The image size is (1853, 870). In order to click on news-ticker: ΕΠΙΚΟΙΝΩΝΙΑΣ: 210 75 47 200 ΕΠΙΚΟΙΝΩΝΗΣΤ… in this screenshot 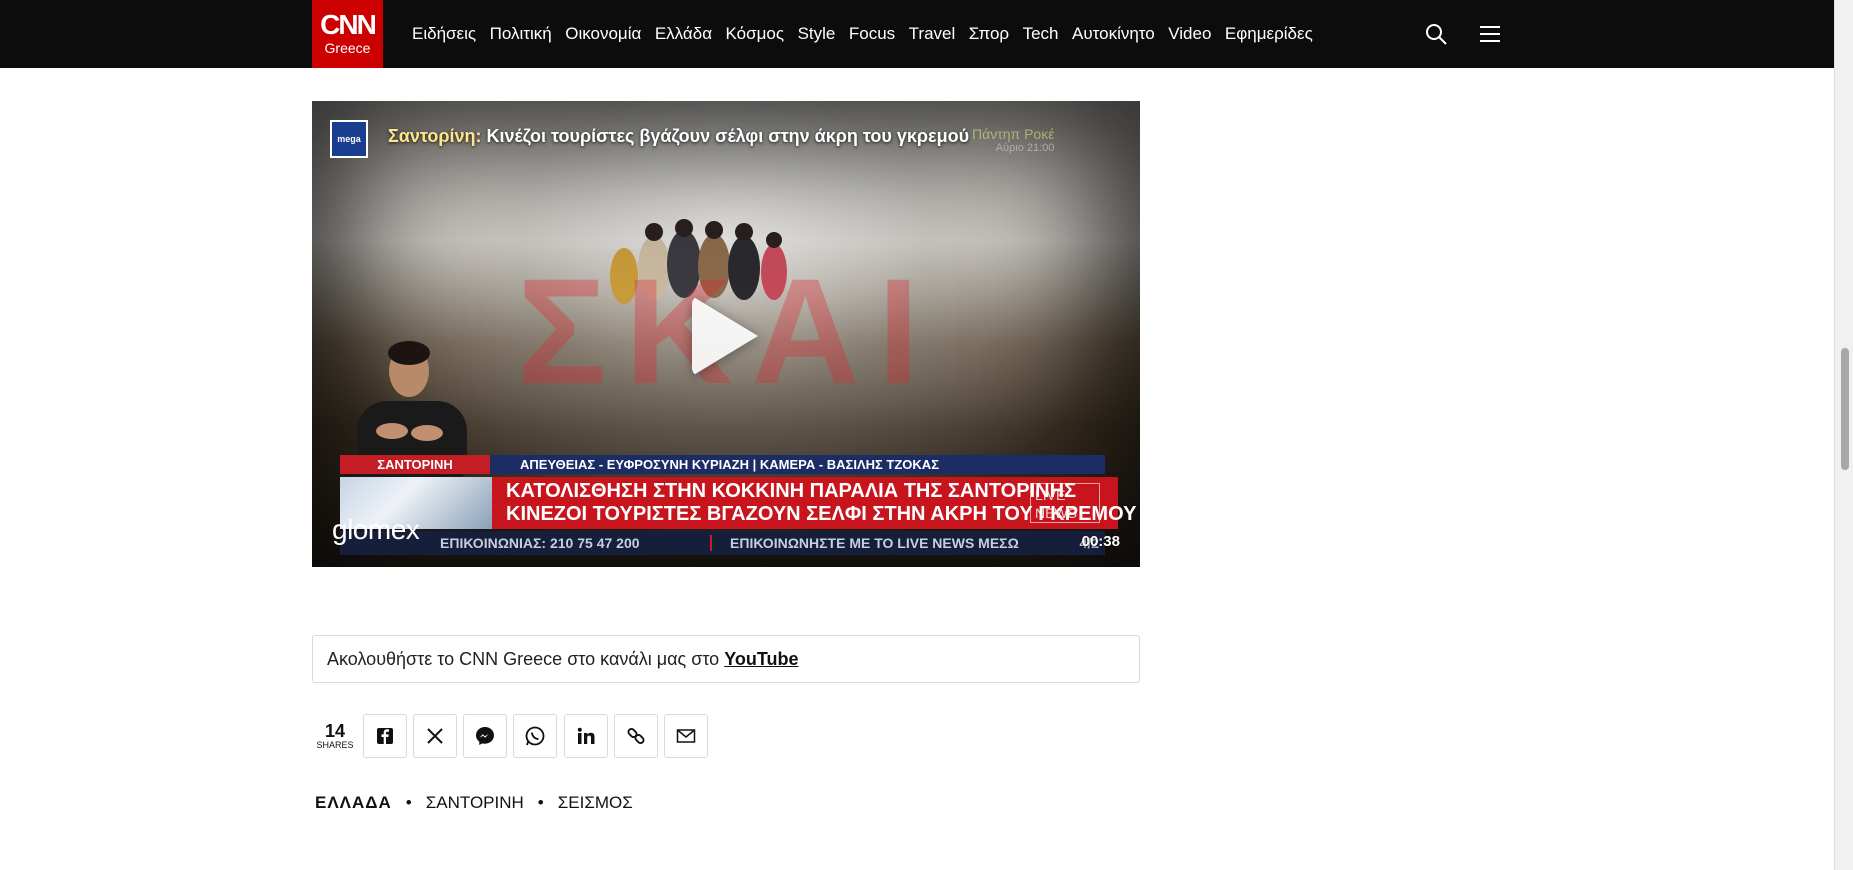, I will do `click(722, 543)`.